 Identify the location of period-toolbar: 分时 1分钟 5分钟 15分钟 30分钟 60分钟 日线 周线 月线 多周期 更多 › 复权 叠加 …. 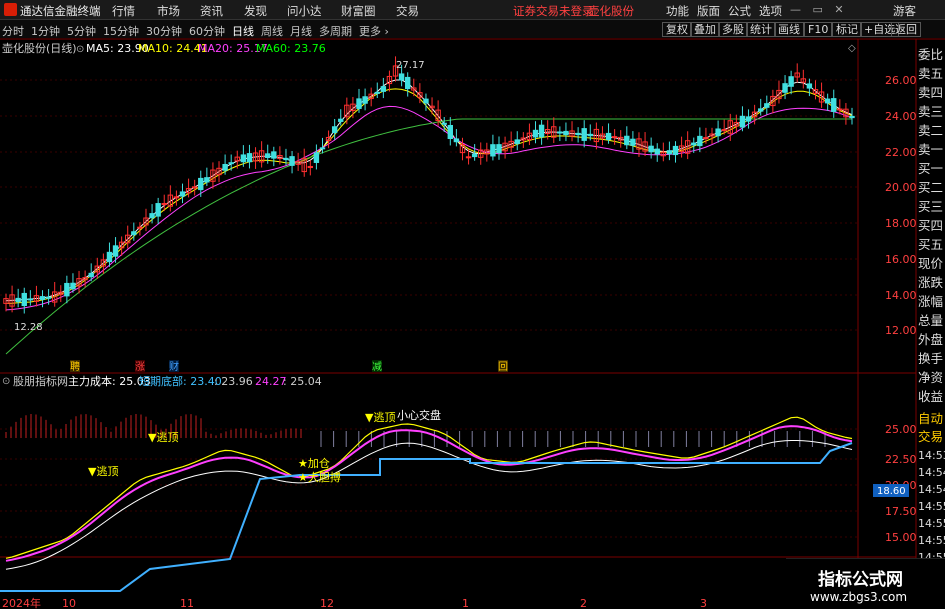
(472, 29).